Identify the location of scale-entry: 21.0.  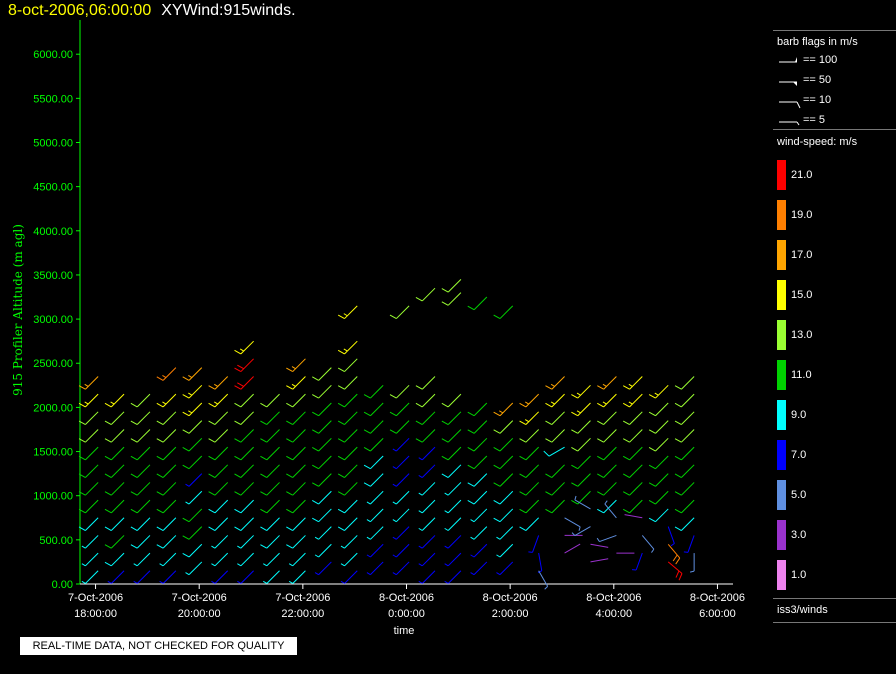
(834, 180).